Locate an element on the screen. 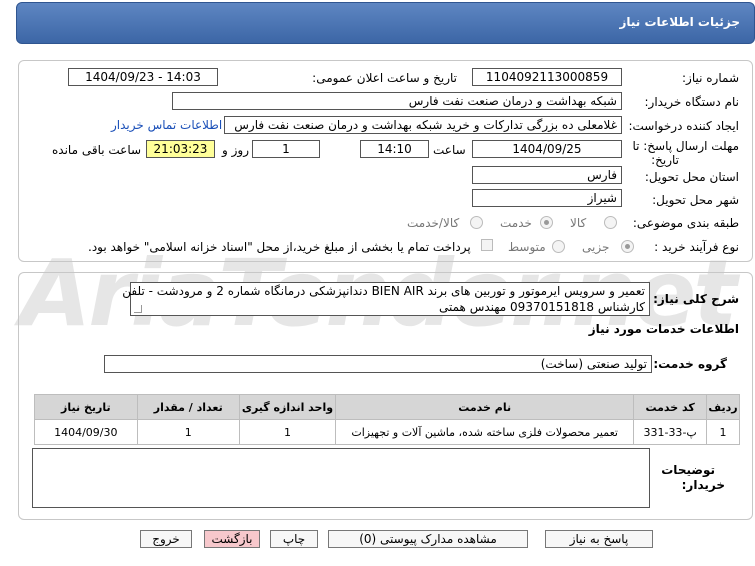 The image size is (755, 566). announce-date-field: 1404/09/23 - 14:03 is located at coordinates (143, 77).